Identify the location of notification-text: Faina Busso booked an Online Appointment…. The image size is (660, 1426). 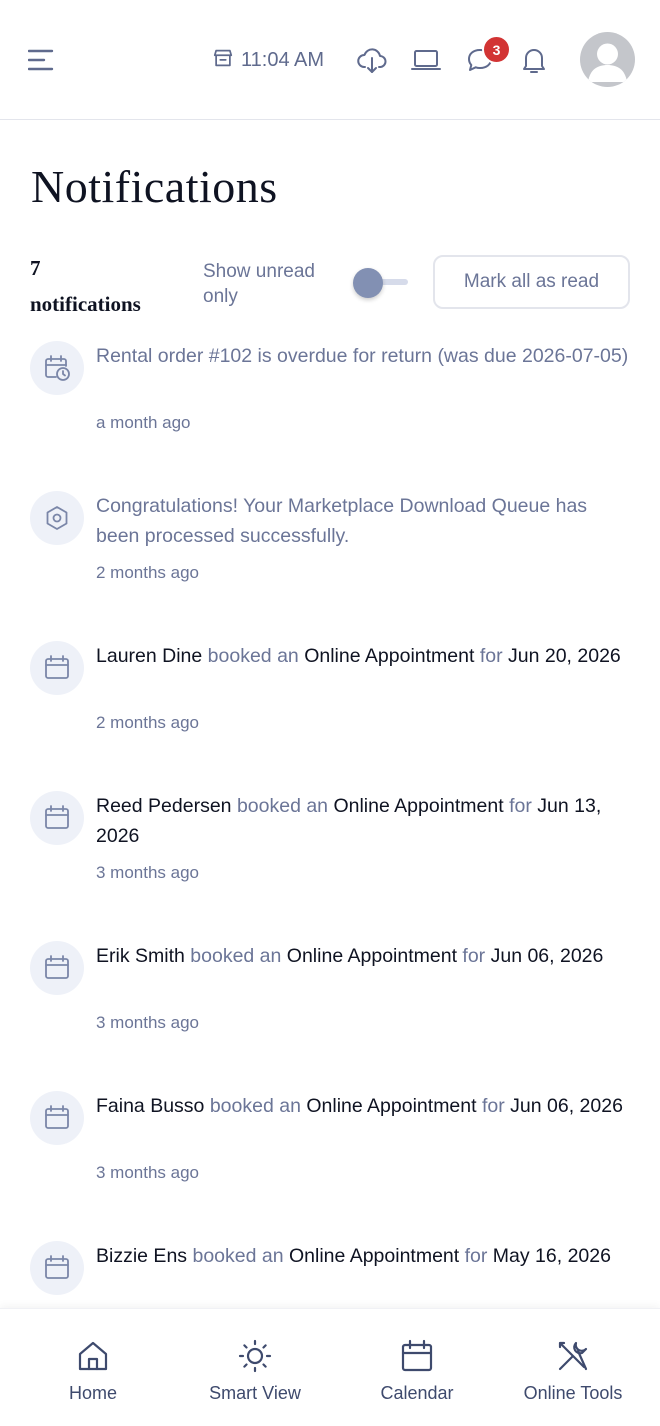
(363, 1106).